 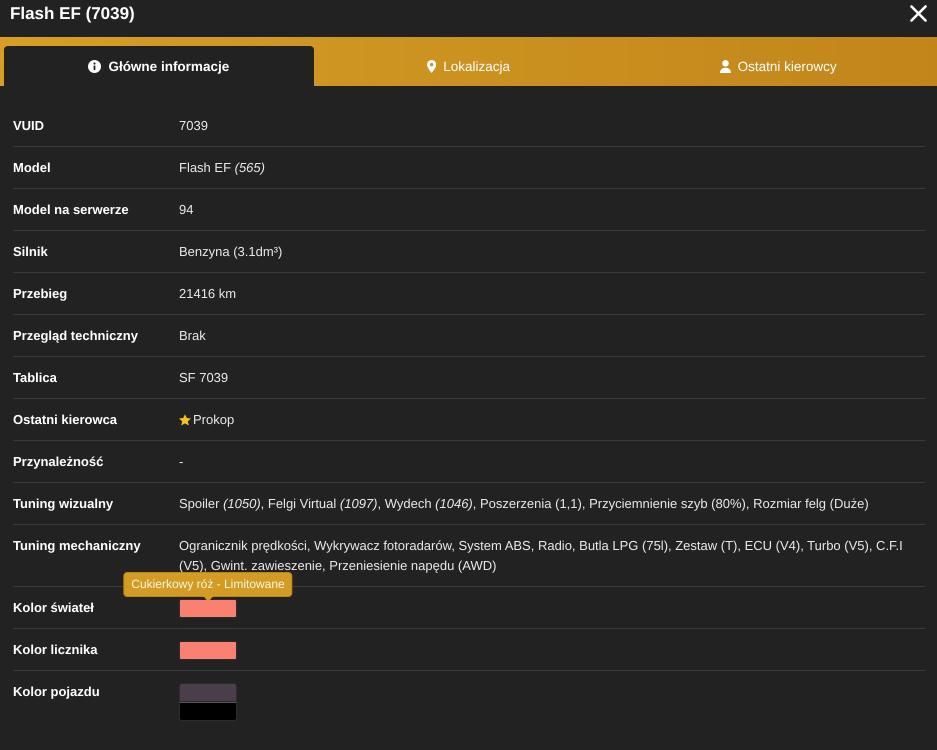 I want to click on field-value: Ogranicznik prędkości, Wykrywacz fotoradarów, System ABS, Radio, Butla LPG (75l), Zestaw (T), ECU (V4), Turbo (V5), C.F.I (V5), Gwint. zawieszenie, Przeniesienie napędu (AWD), so click(x=541, y=556).